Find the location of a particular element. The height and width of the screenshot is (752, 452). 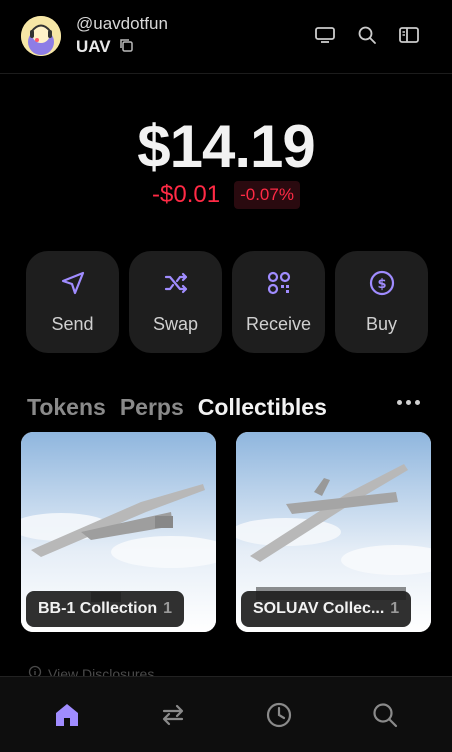

change-percent-badge: -0.07% is located at coordinates (267, 195).